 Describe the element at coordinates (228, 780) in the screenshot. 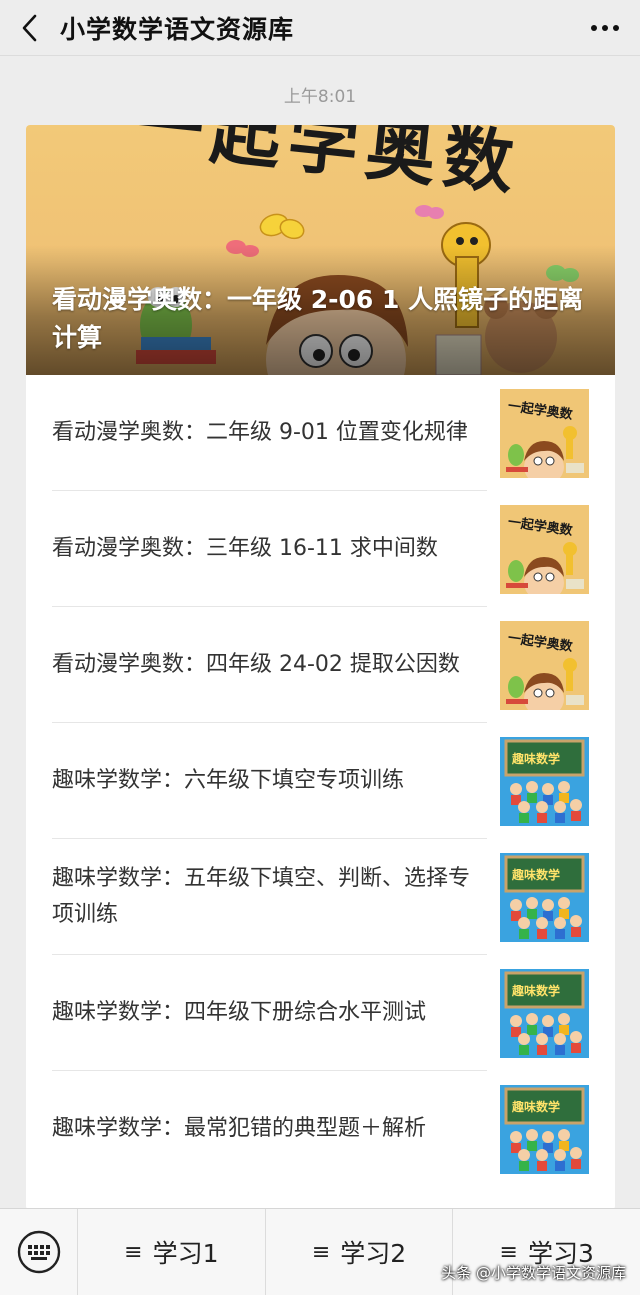

I see `article-title: 趣味学数学：六年级下填空专项训练` at that location.